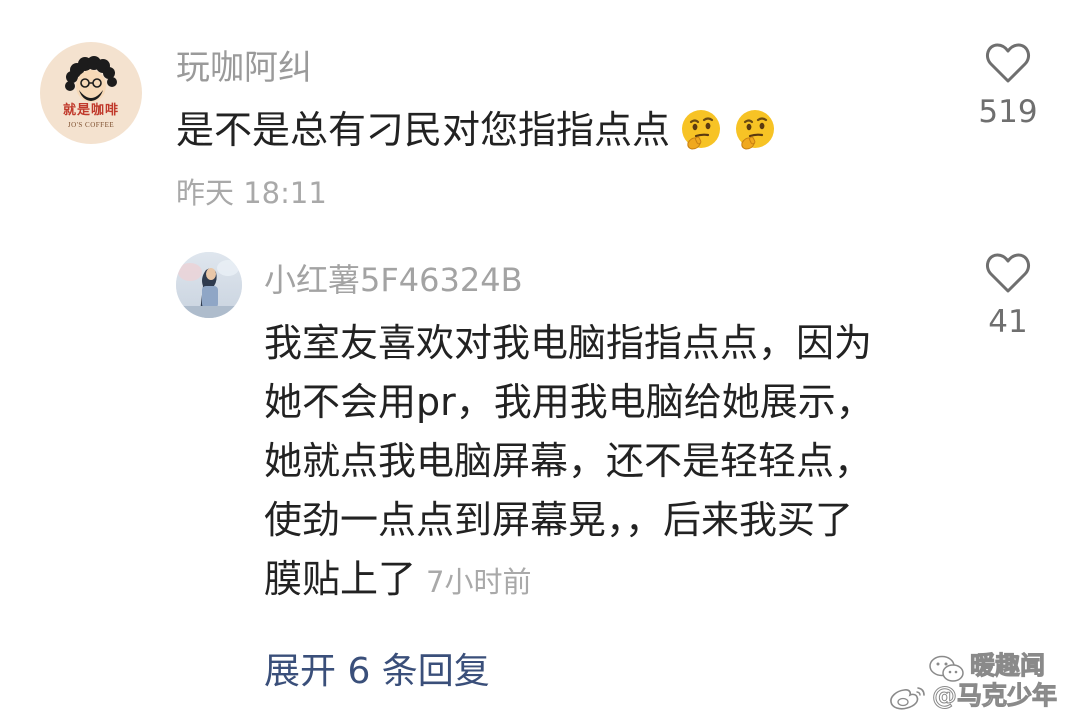 The width and height of the screenshot is (1080, 719). Describe the element at coordinates (251, 193) in the screenshot. I see `comment-timestamp: 昨天 18:11` at that location.